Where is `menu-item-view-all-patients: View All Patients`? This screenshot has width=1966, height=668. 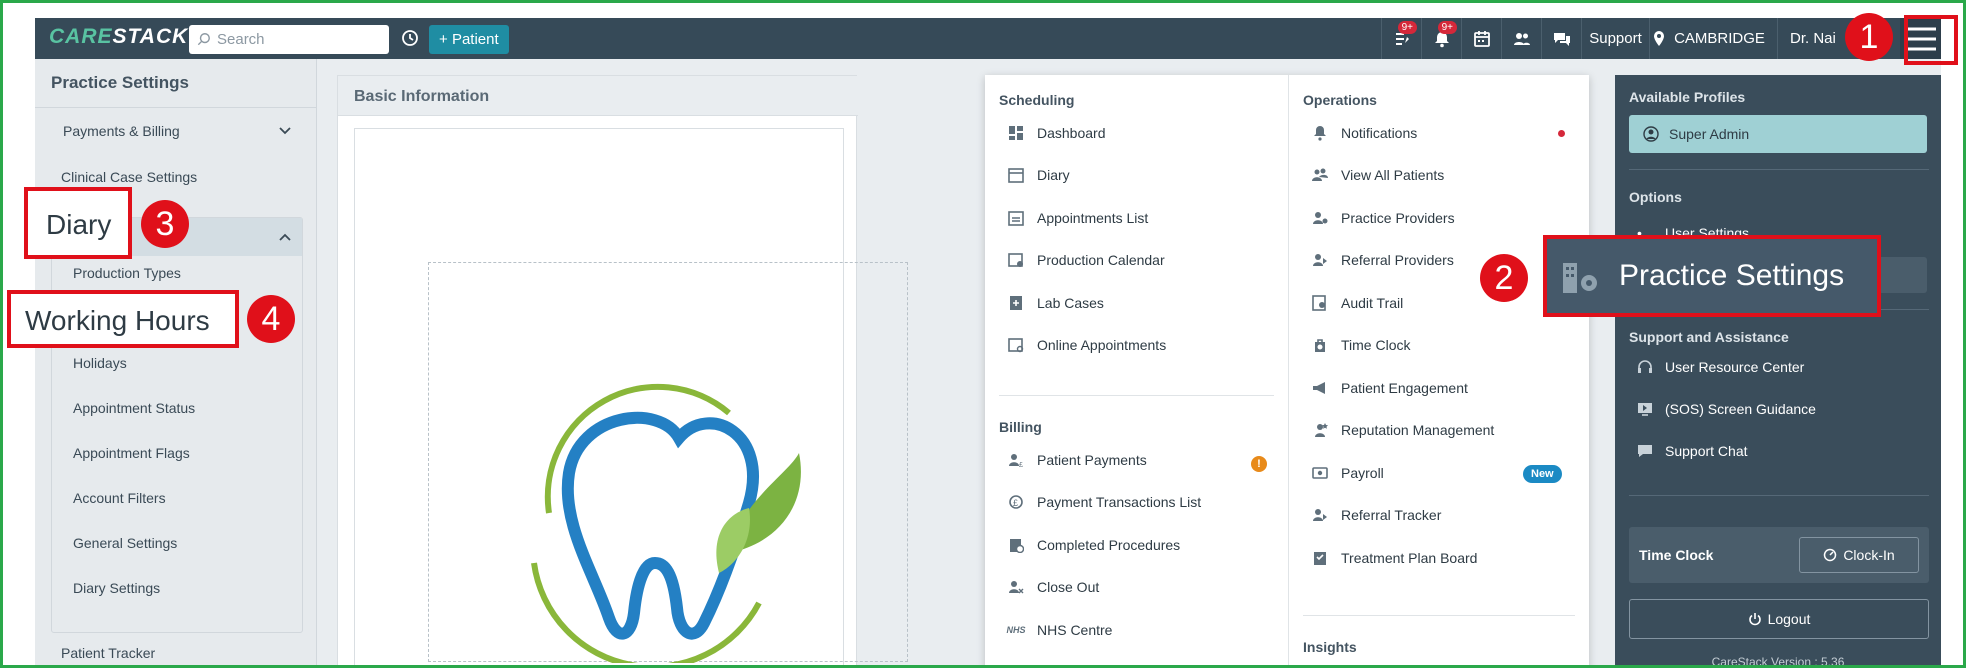 menu-item-view-all-patients: View All Patients is located at coordinates (1377, 175).